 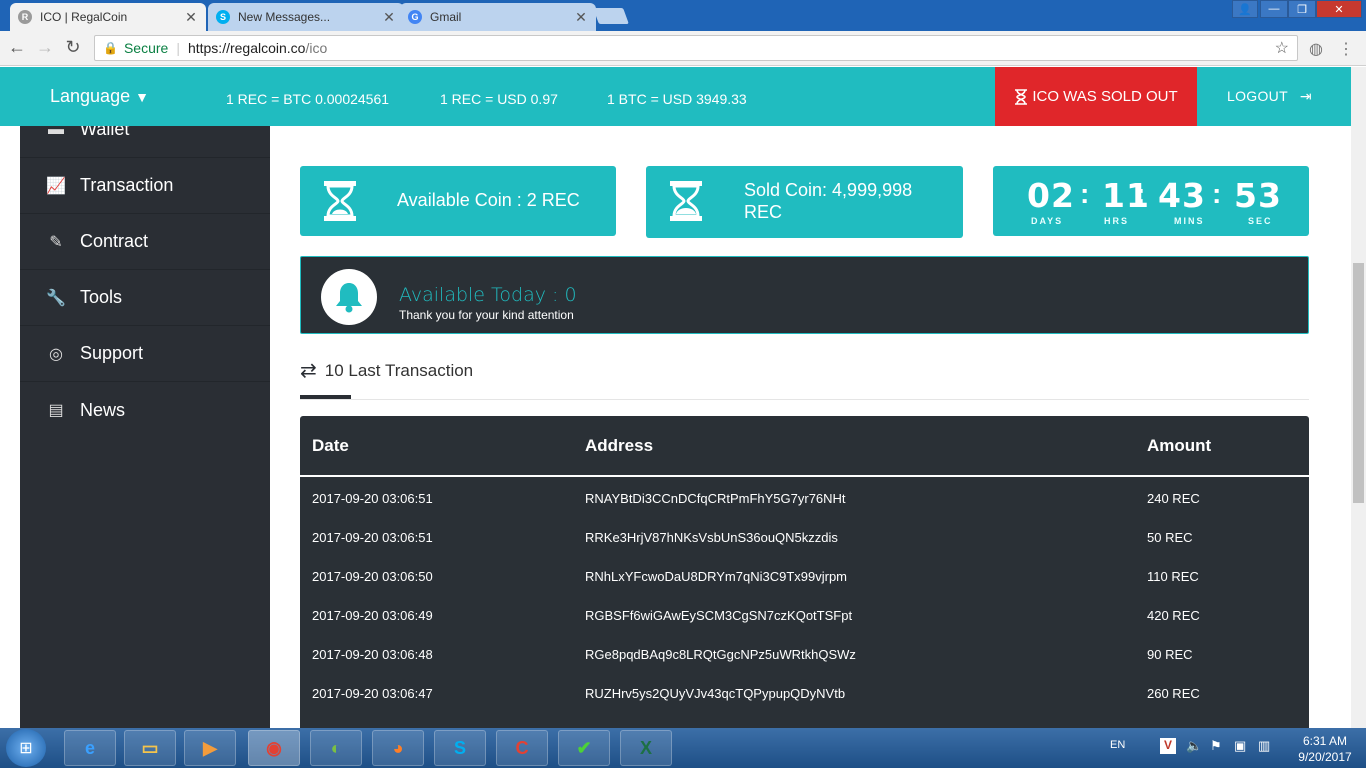 I want to click on lock-icon: 🔒, so click(x=110, y=48).